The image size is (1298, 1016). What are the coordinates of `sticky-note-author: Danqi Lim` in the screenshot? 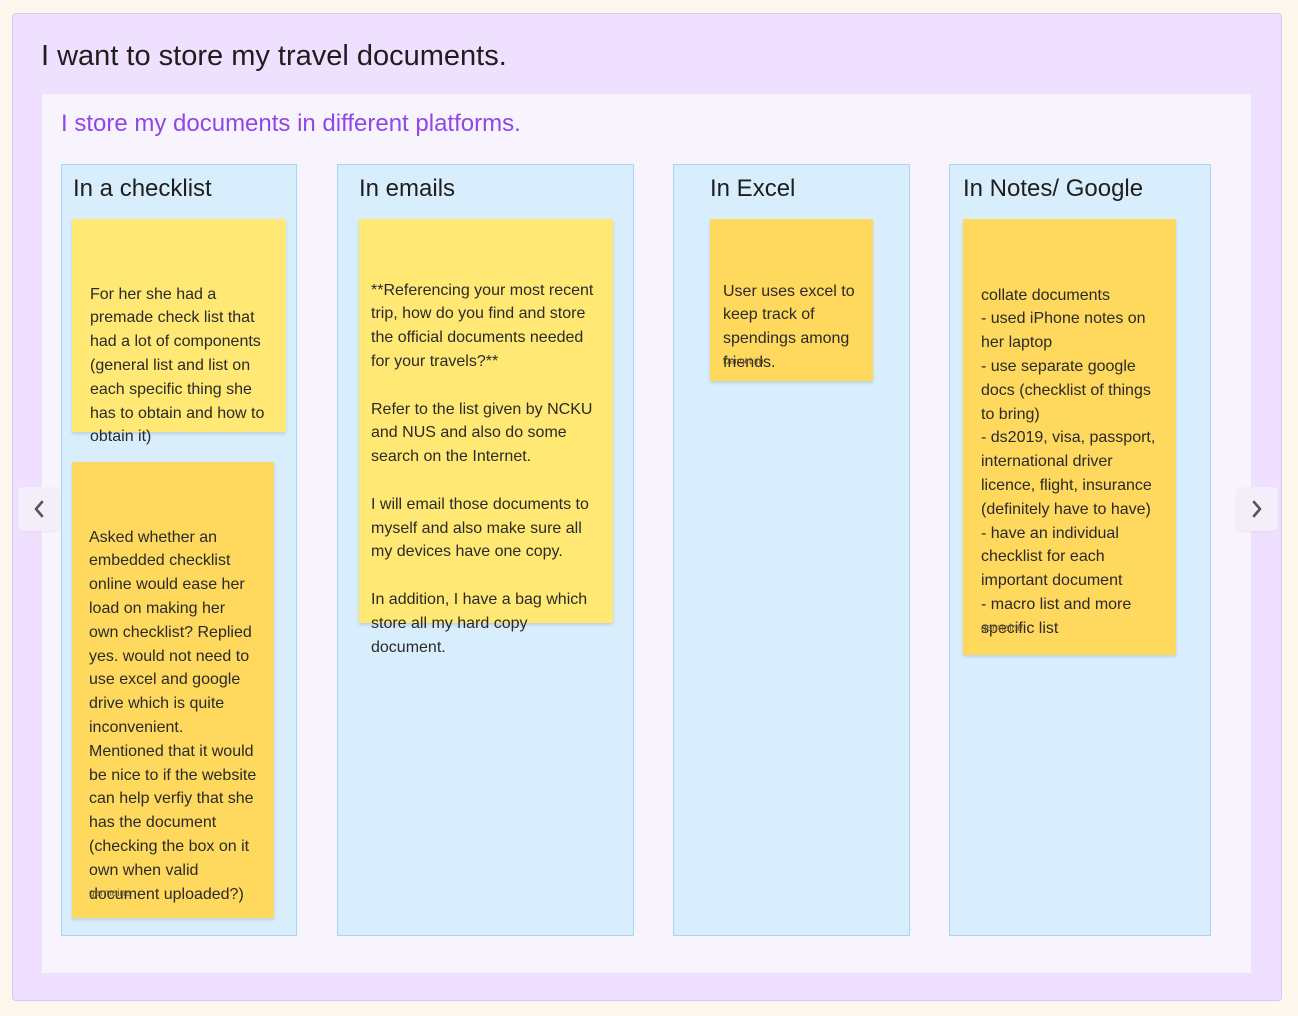 It's located at (743, 361).